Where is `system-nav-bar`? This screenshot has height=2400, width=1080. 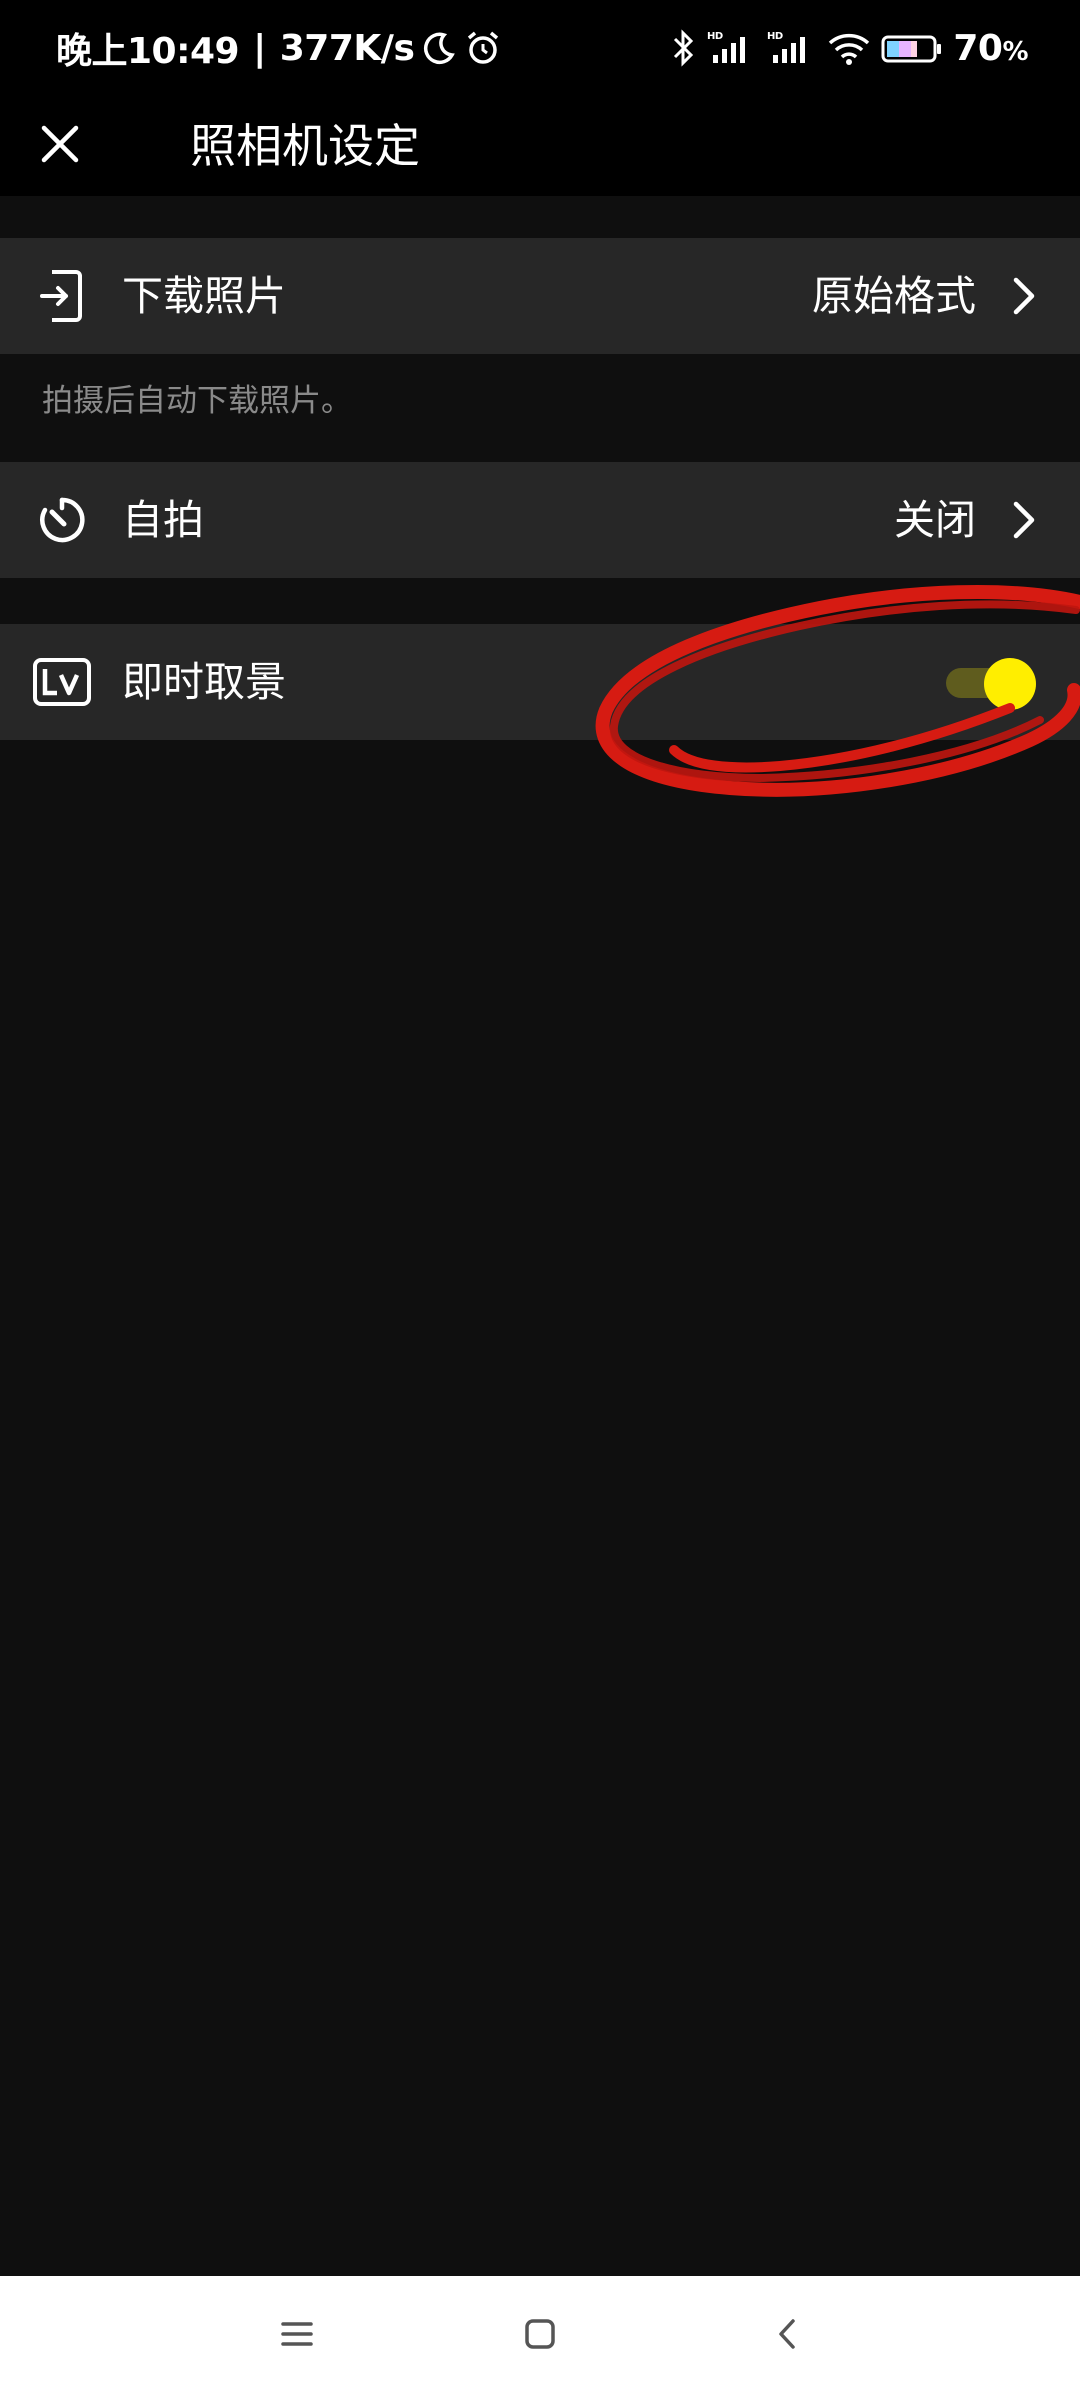 system-nav-bar is located at coordinates (540, 2338).